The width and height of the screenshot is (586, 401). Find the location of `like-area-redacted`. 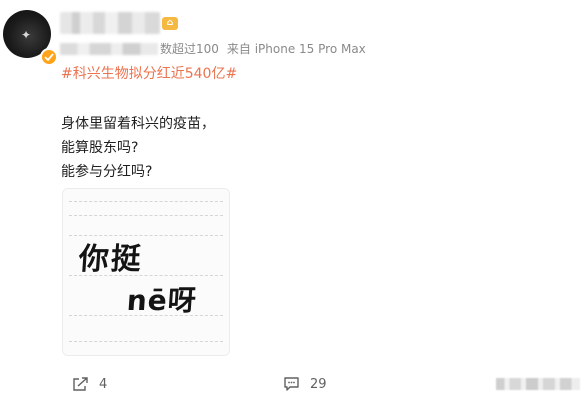

like-area-redacted is located at coordinates (538, 384).